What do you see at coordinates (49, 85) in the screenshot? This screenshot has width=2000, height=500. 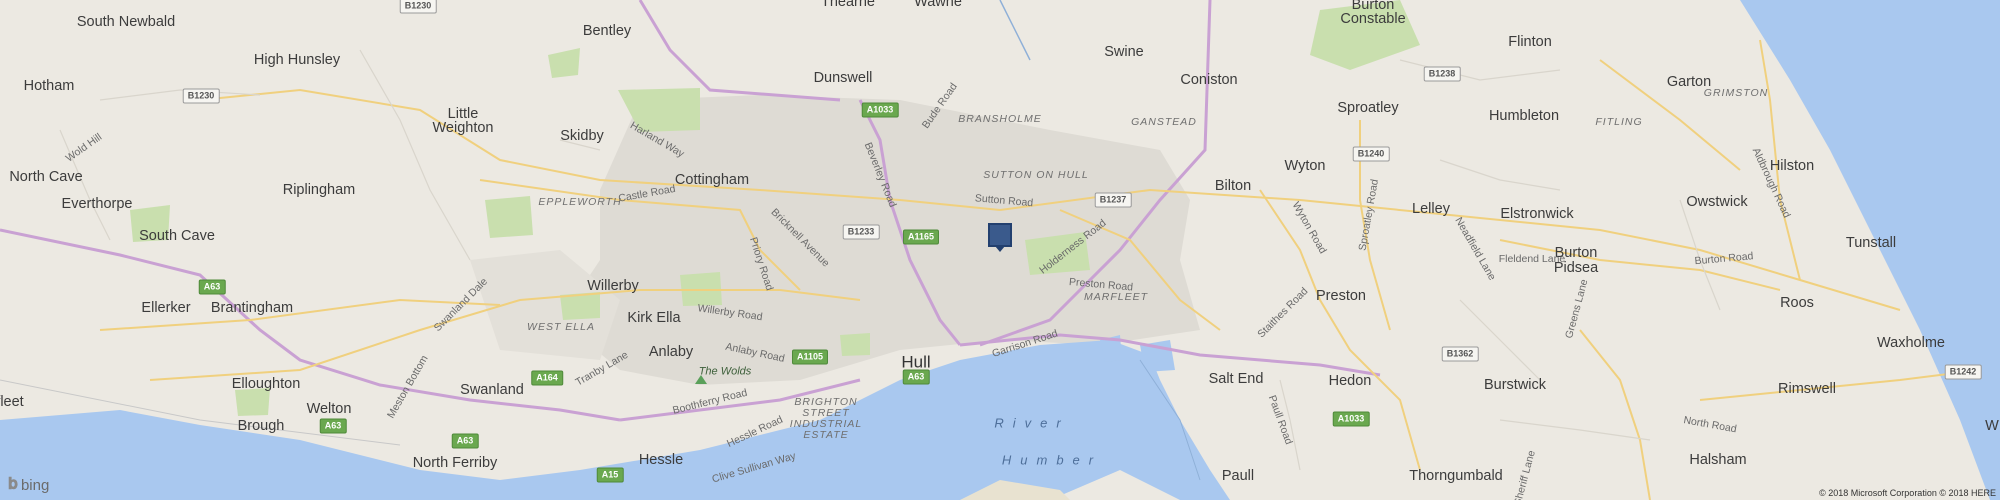 I see `place-label-hotham: Hotham` at bounding box center [49, 85].